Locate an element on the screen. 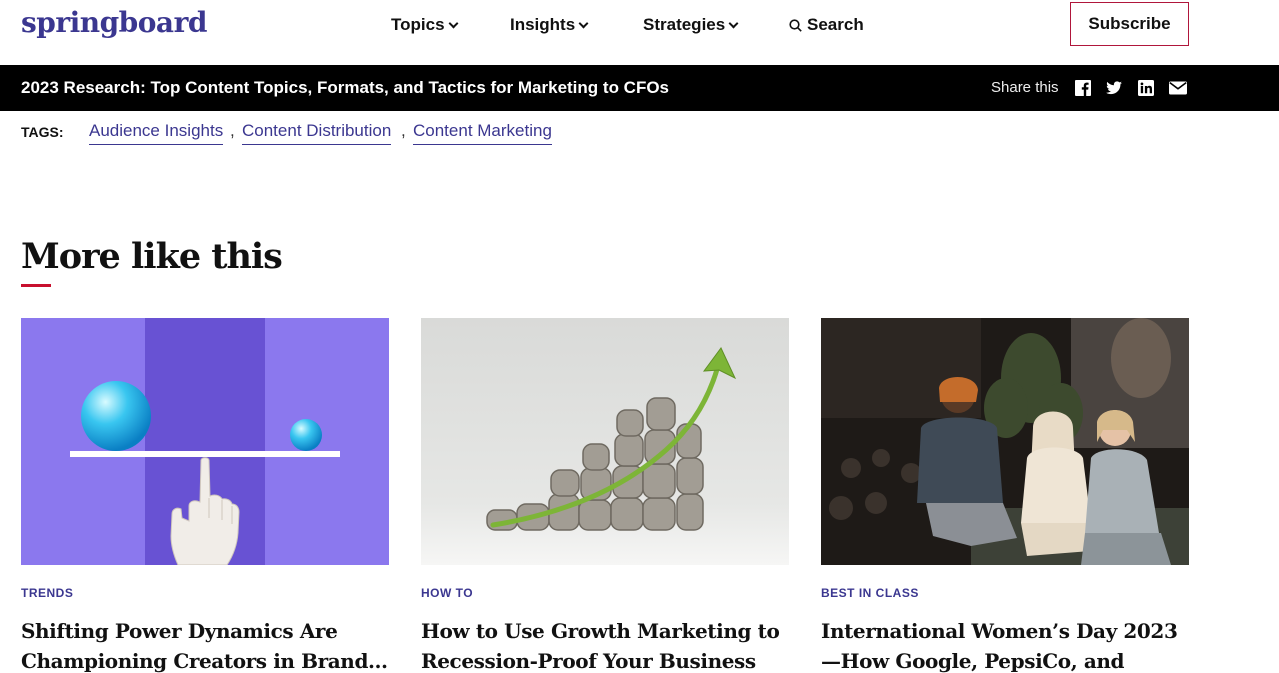 The image size is (1279, 673). section-title: More like this is located at coordinates (152, 256).